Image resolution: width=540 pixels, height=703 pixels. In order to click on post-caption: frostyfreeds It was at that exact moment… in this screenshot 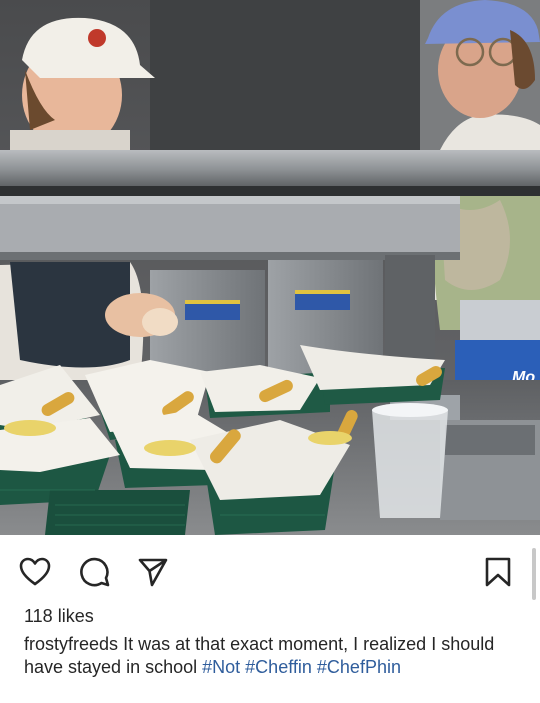, I will do `click(274, 656)`.